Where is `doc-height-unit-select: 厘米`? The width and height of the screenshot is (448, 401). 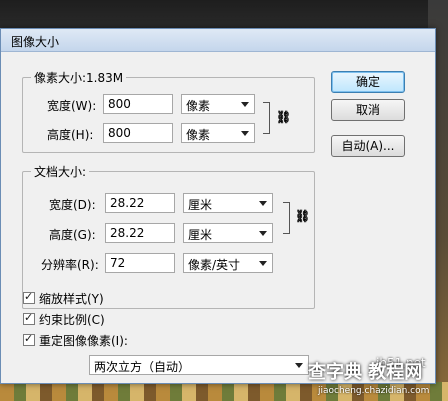 doc-height-unit-select: 厘米 is located at coordinates (228, 233).